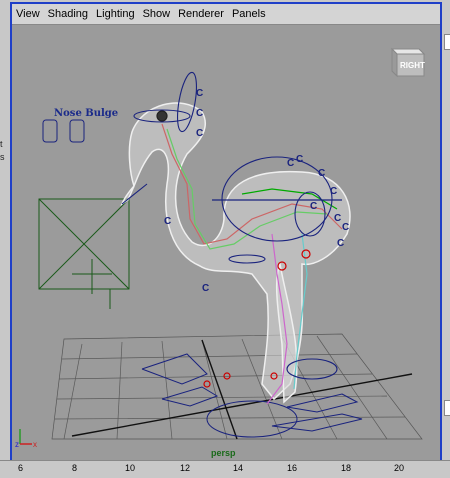 The width and height of the screenshot is (450, 478). What do you see at coordinates (412, 65) in the screenshot?
I see `view-cube-label: RIGHT` at bounding box center [412, 65].